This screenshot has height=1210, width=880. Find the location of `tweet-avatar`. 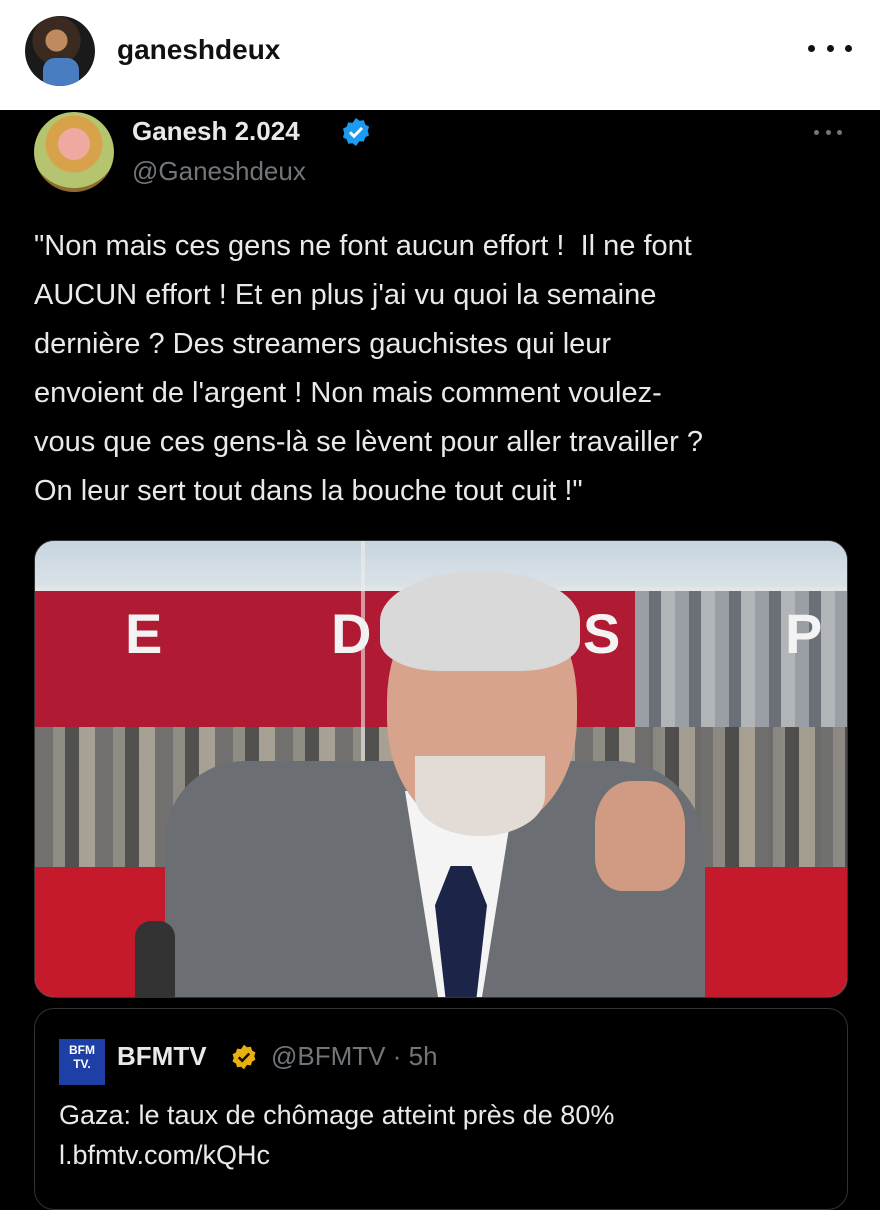

tweet-avatar is located at coordinates (74, 152).